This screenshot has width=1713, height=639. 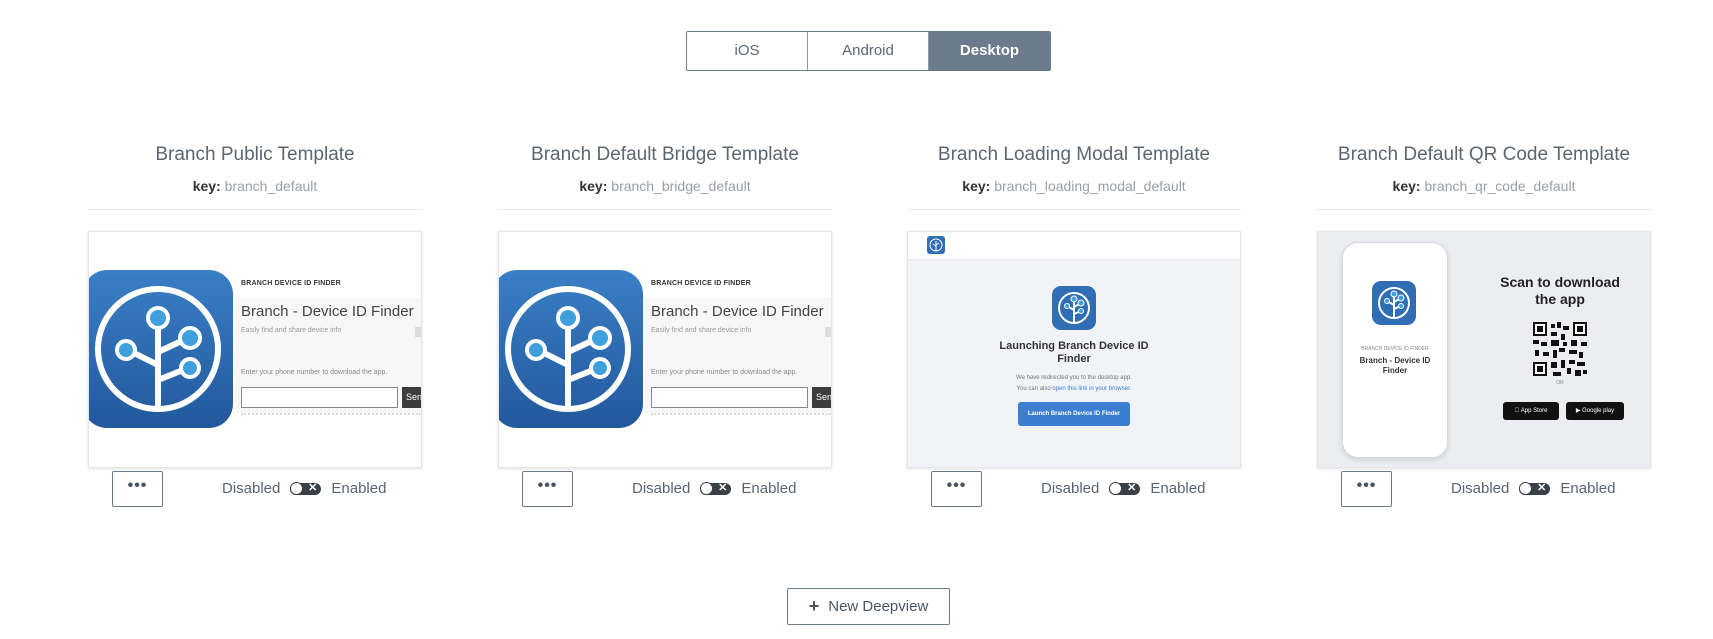 What do you see at coordinates (878, 606) in the screenshot?
I see `new-deepview-label: New Deepview` at bounding box center [878, 606].